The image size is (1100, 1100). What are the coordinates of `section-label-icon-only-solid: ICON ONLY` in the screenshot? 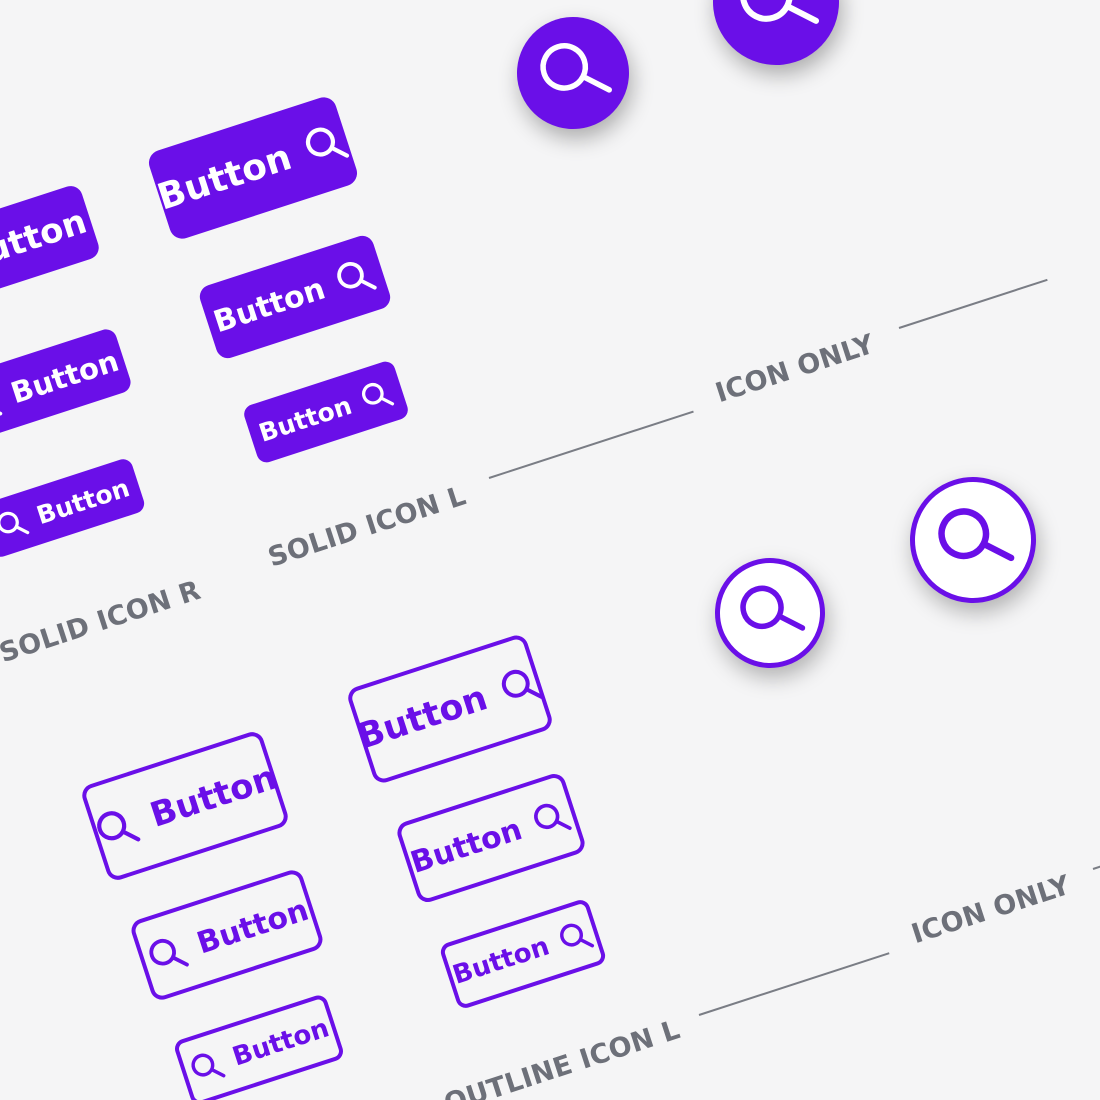 It's located at (795, 369).